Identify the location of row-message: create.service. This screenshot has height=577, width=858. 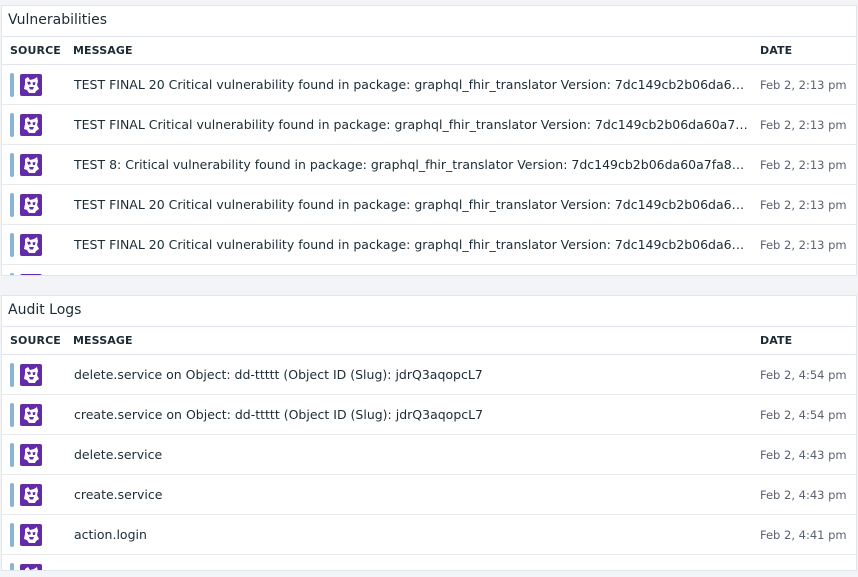
(118, 494).